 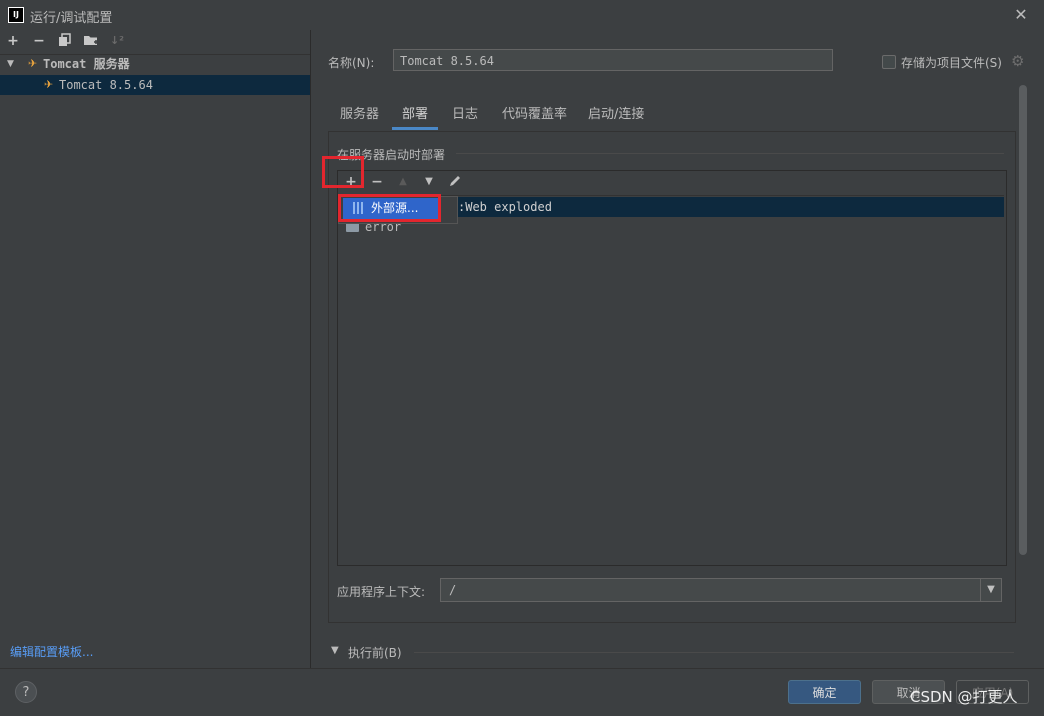 I want to click on move-up-icon: ▲, so click(x=403, y=182).